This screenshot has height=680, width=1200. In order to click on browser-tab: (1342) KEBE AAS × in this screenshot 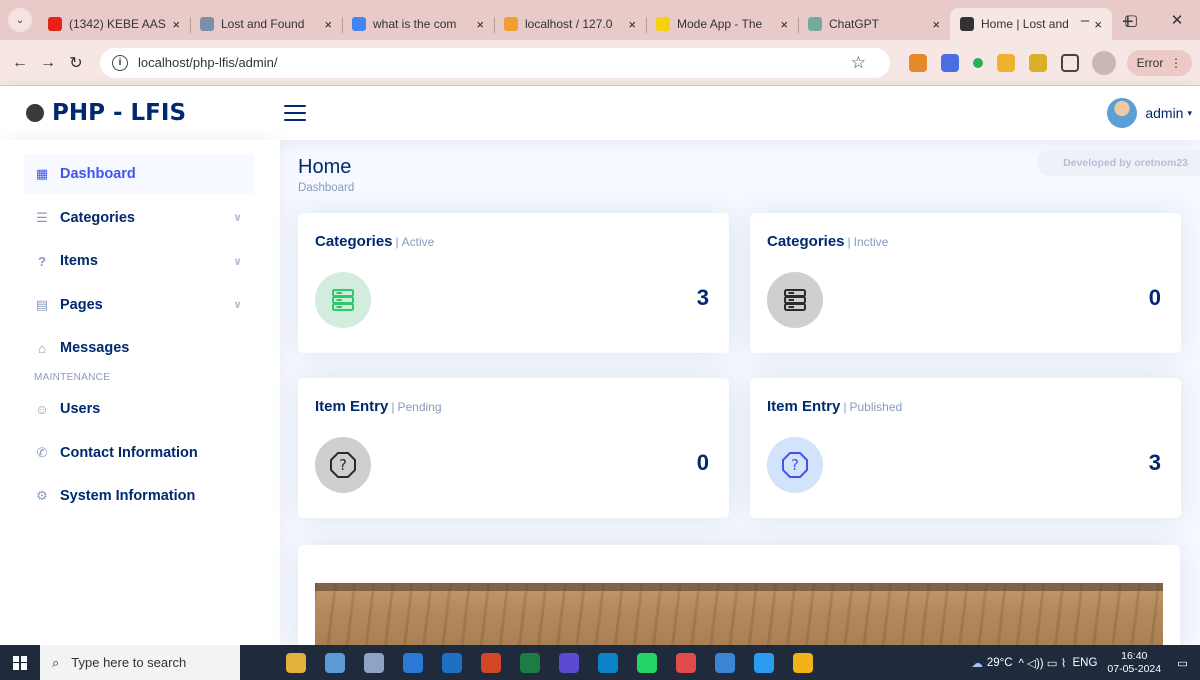, I will do `click(114, 24)`.